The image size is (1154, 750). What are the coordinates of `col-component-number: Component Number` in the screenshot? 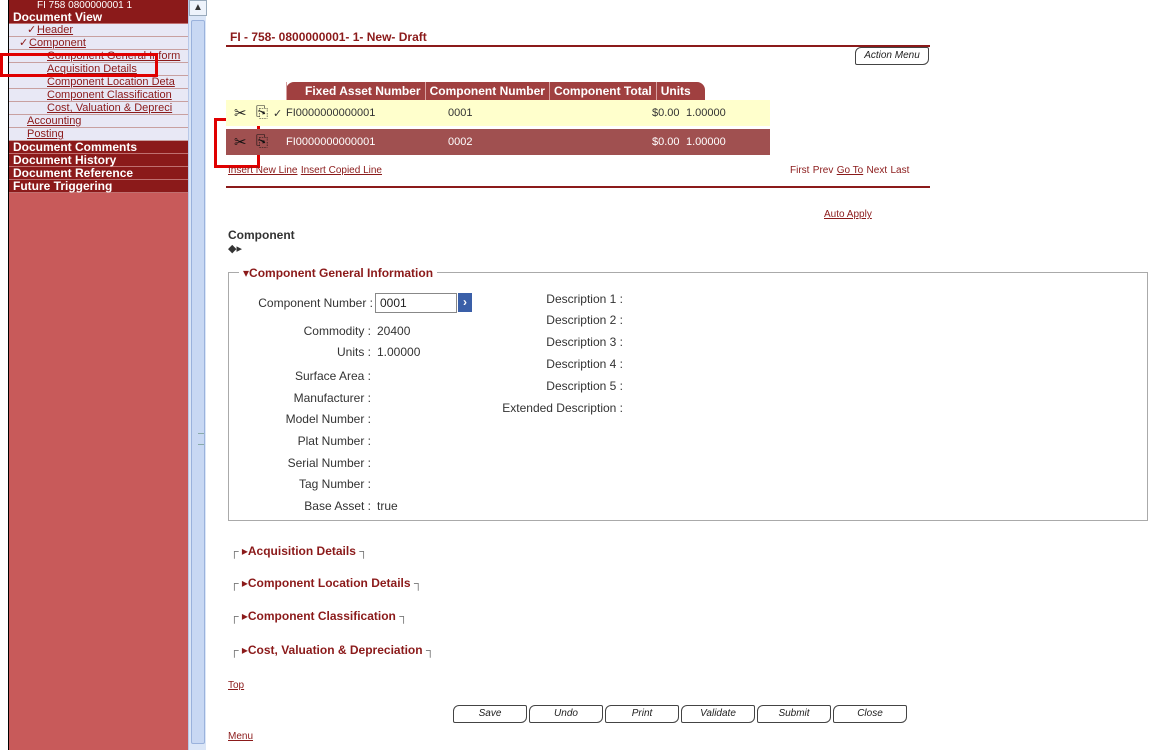 It's located at (486, 91).